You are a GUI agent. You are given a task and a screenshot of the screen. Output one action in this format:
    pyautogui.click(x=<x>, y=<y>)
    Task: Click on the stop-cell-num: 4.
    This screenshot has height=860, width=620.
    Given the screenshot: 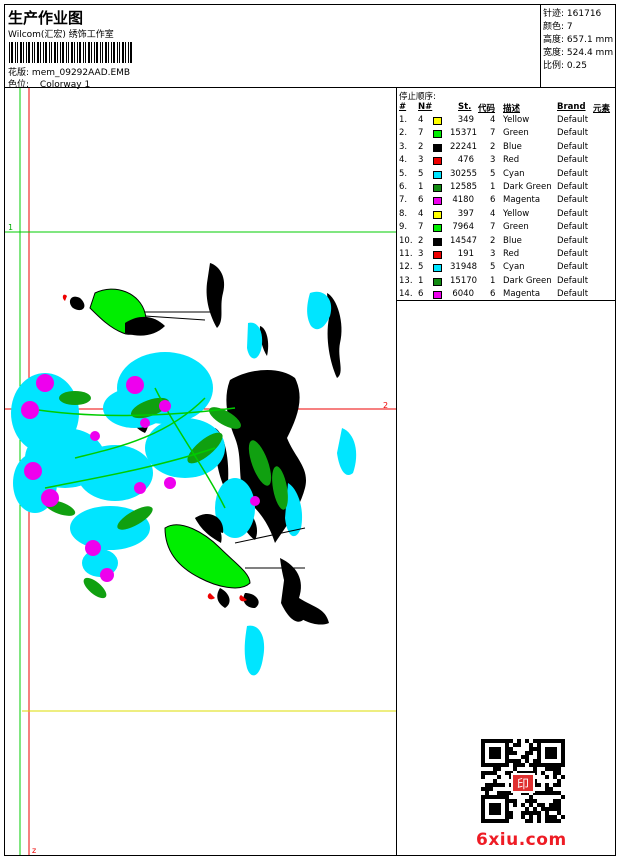 What is the action you would take?
    pyautogui.click(x=403, y=160)
    